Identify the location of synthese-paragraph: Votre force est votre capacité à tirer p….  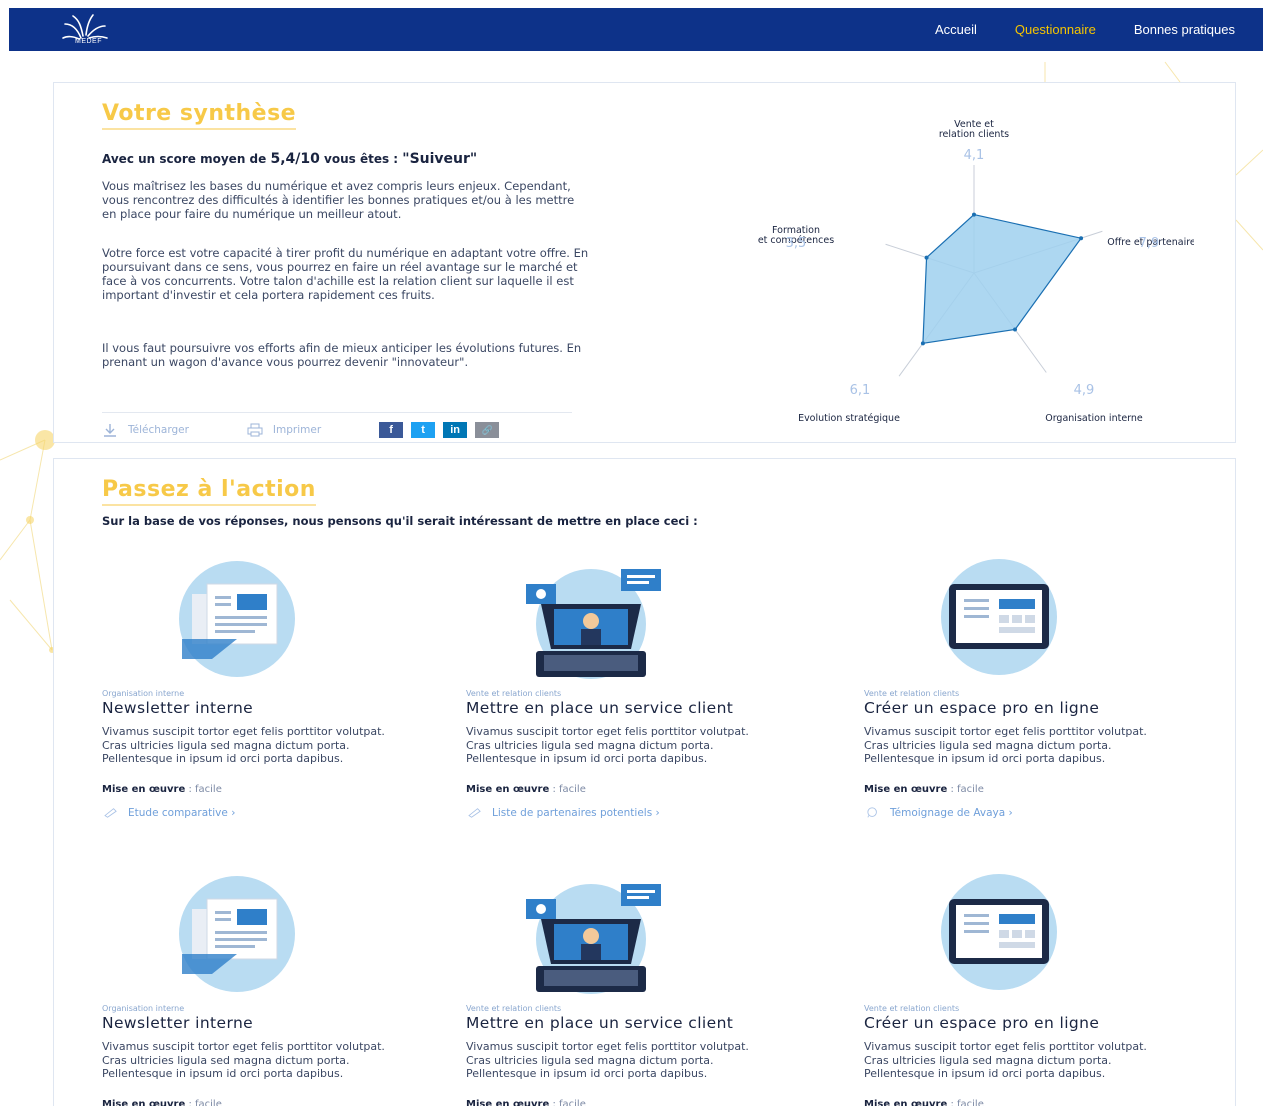
(345, 274).